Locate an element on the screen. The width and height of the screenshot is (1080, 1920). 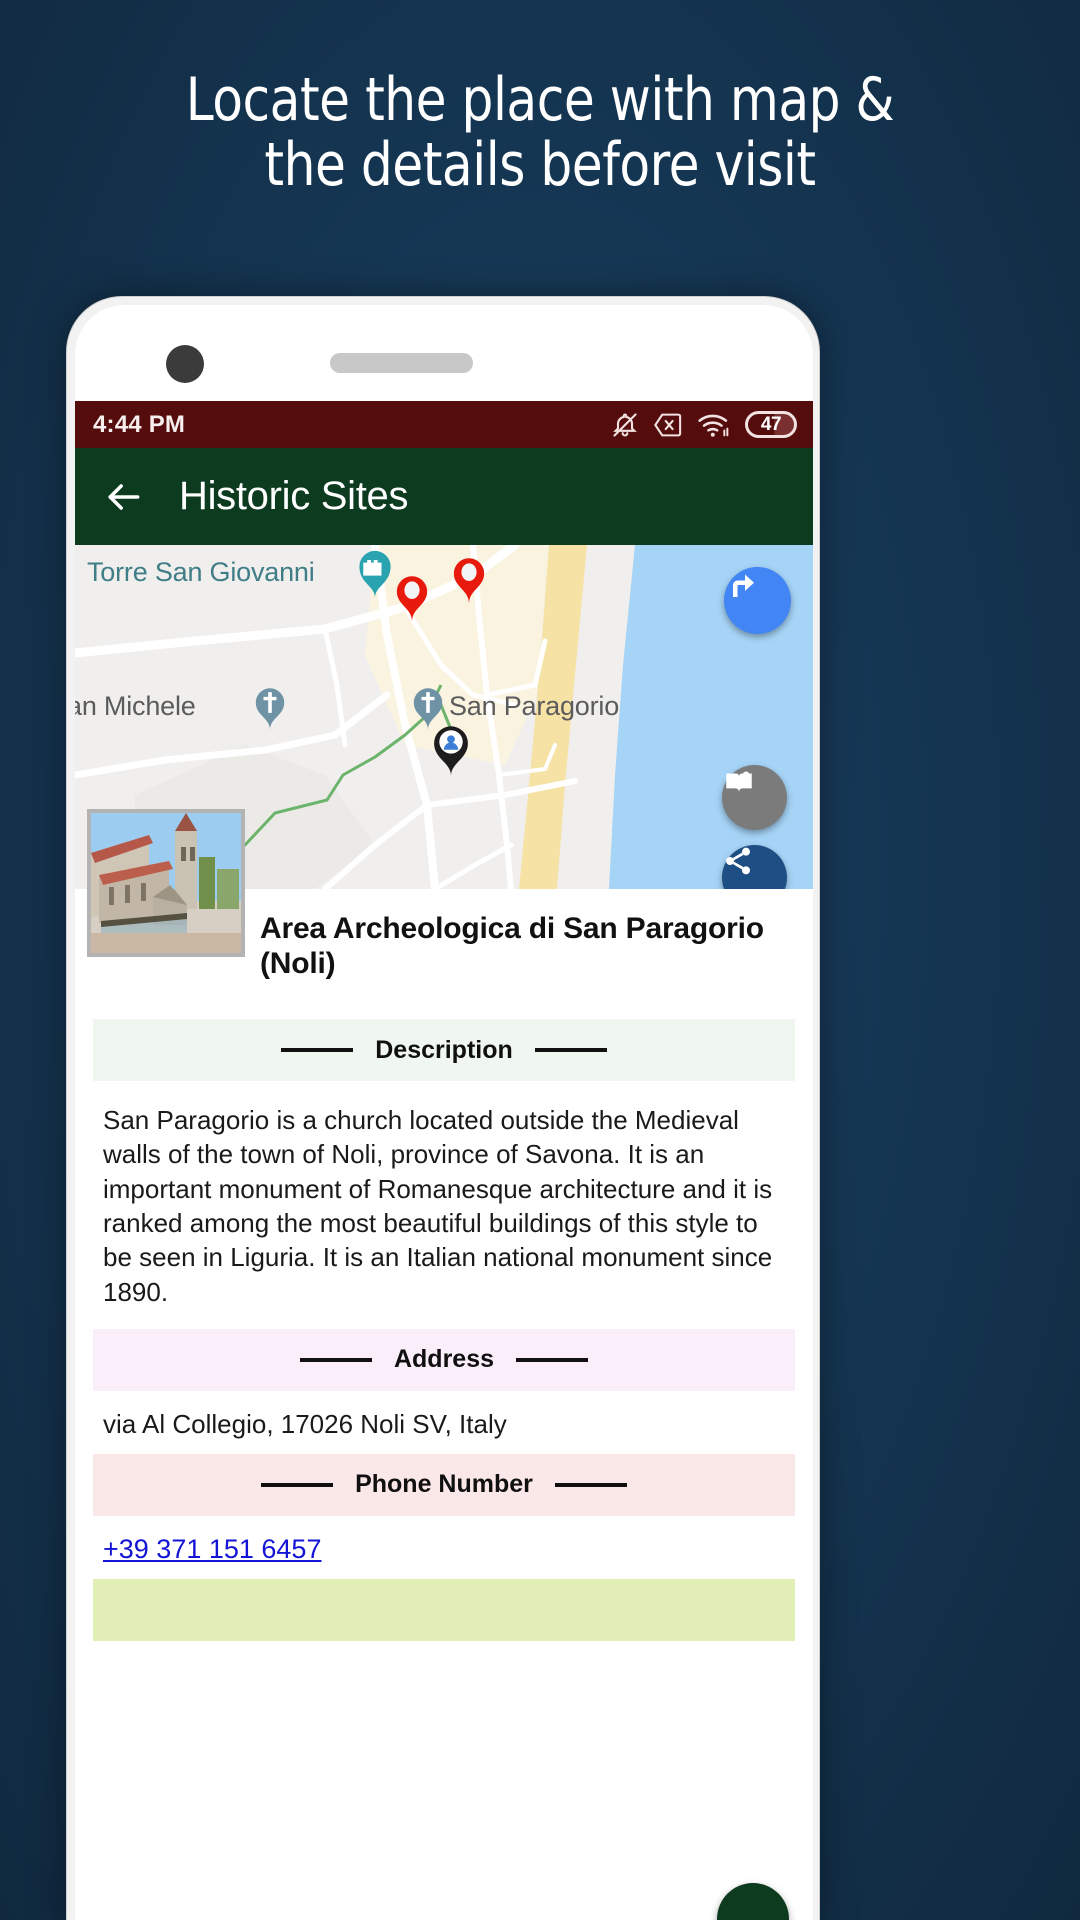
address-text: via Al Collegio, 17026 Noli SV, Italy is located at coordinates (305, 1423).